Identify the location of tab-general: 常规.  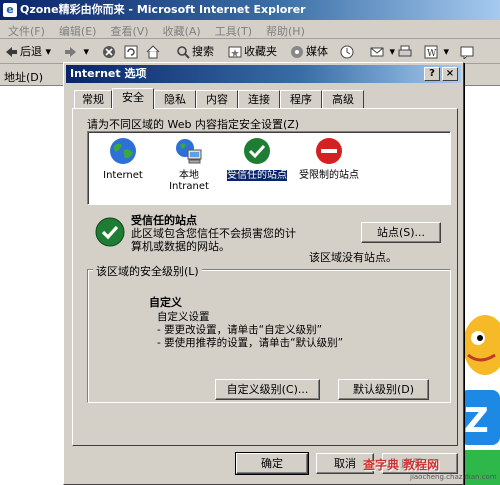
(93, 99).